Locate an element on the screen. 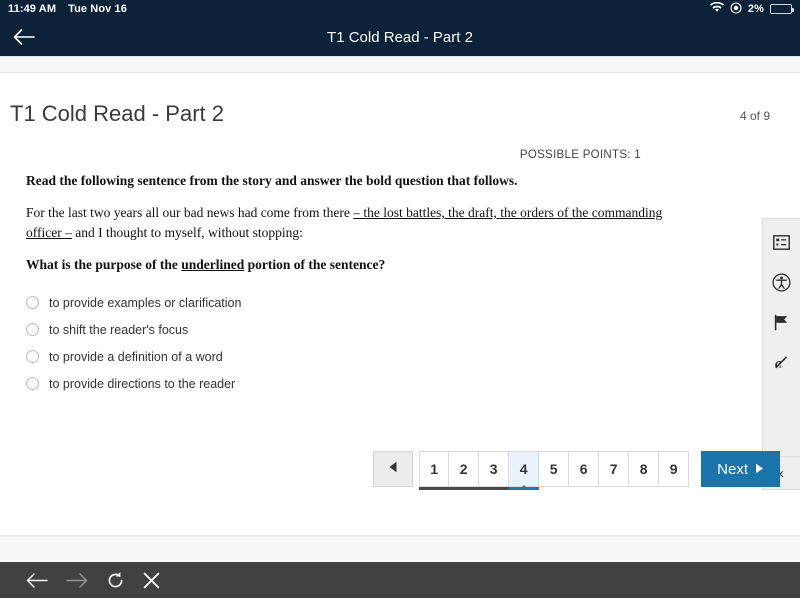 The image size is (800, 600). arrow-left-icon is located at coordinates (37, 580).